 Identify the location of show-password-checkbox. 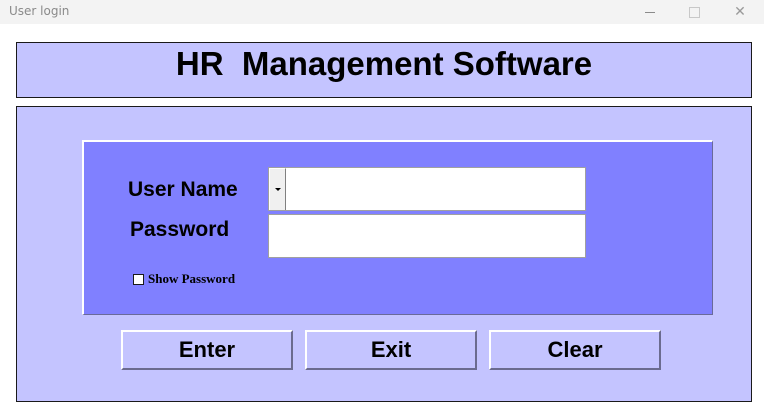
(138, 279).